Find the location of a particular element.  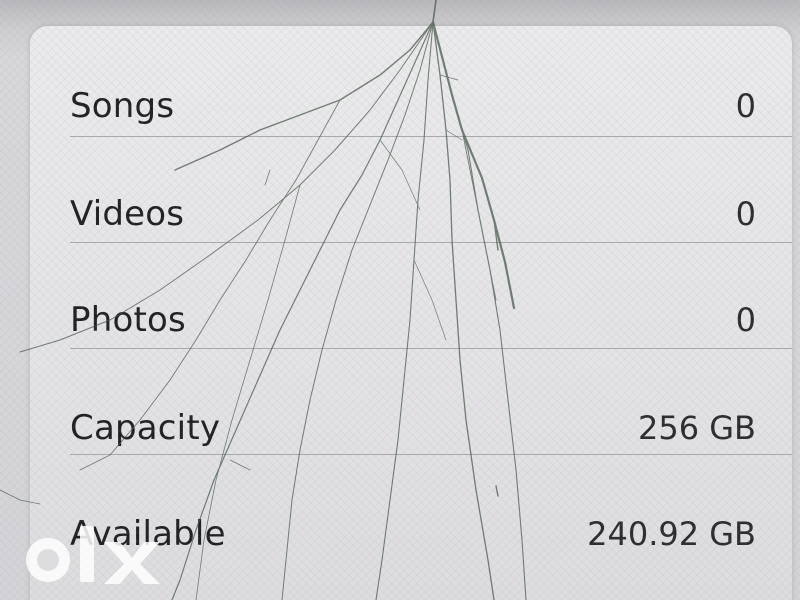

row-label: Available is located at coordinates (148, 534).